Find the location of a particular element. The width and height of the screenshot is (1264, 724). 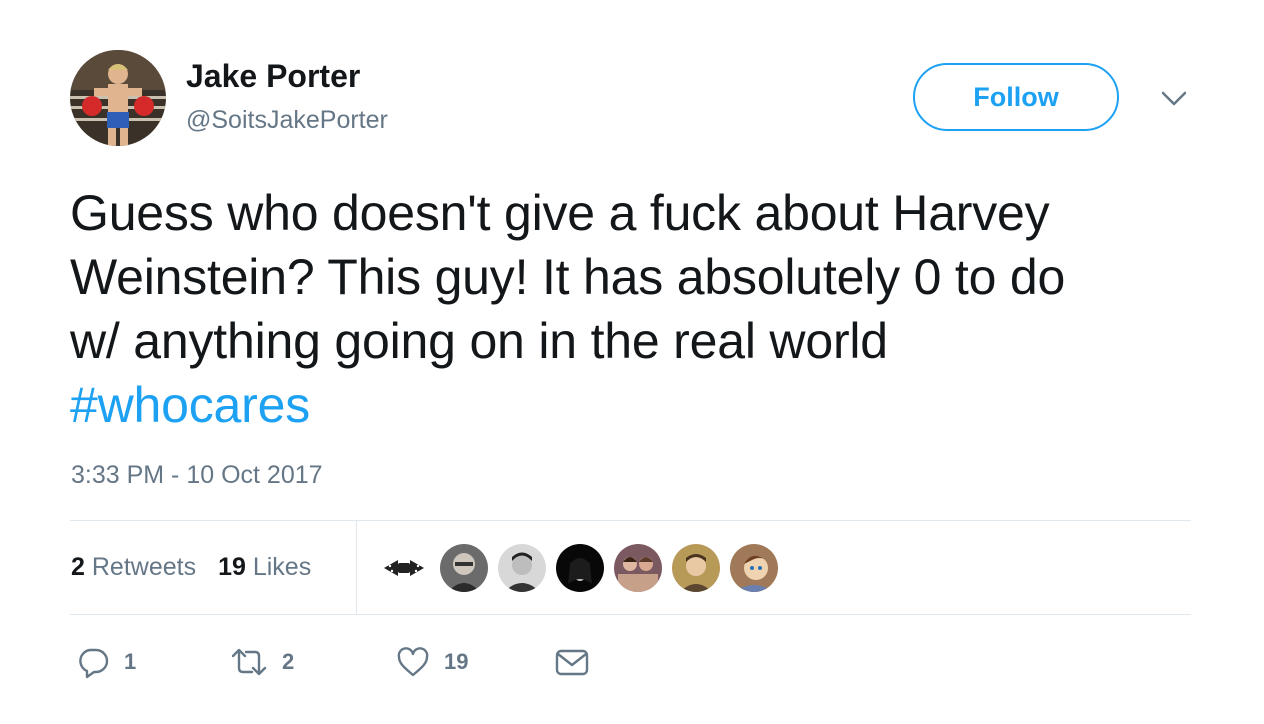

boxer-avatar-icon is located at coordinates (118, 98).